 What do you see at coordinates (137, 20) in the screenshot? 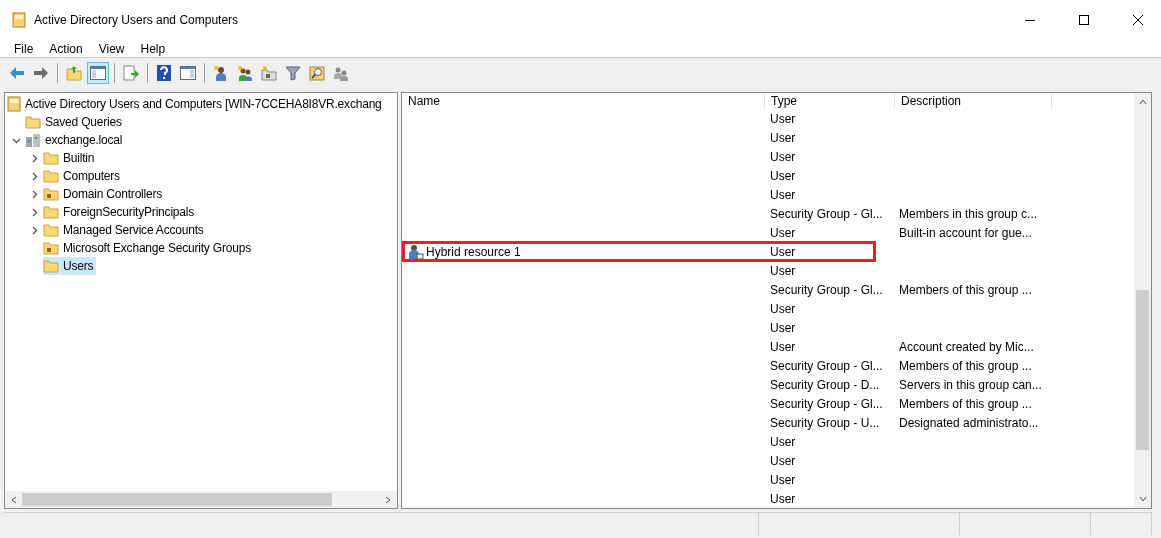
I see `window-title: Active Directory Users and Computers` at bounding box center [137, 20].